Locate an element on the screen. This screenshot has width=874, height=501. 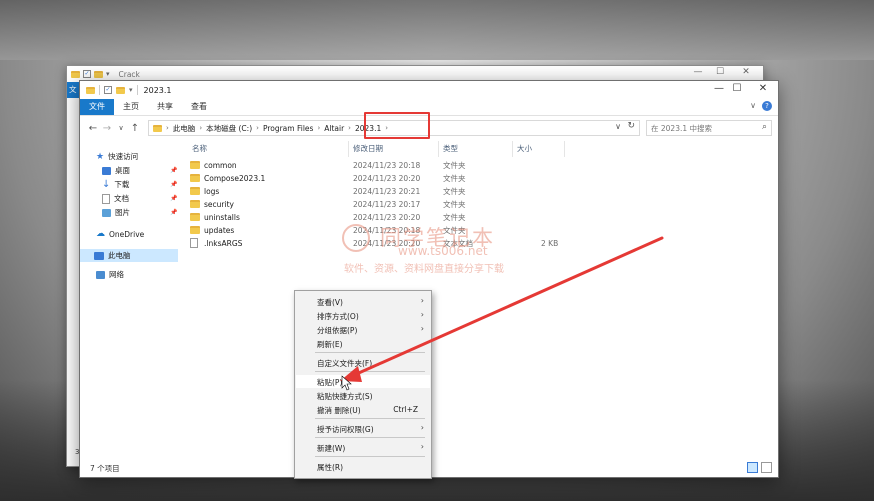
annotation-arrow is located at coordinates (502, 313).